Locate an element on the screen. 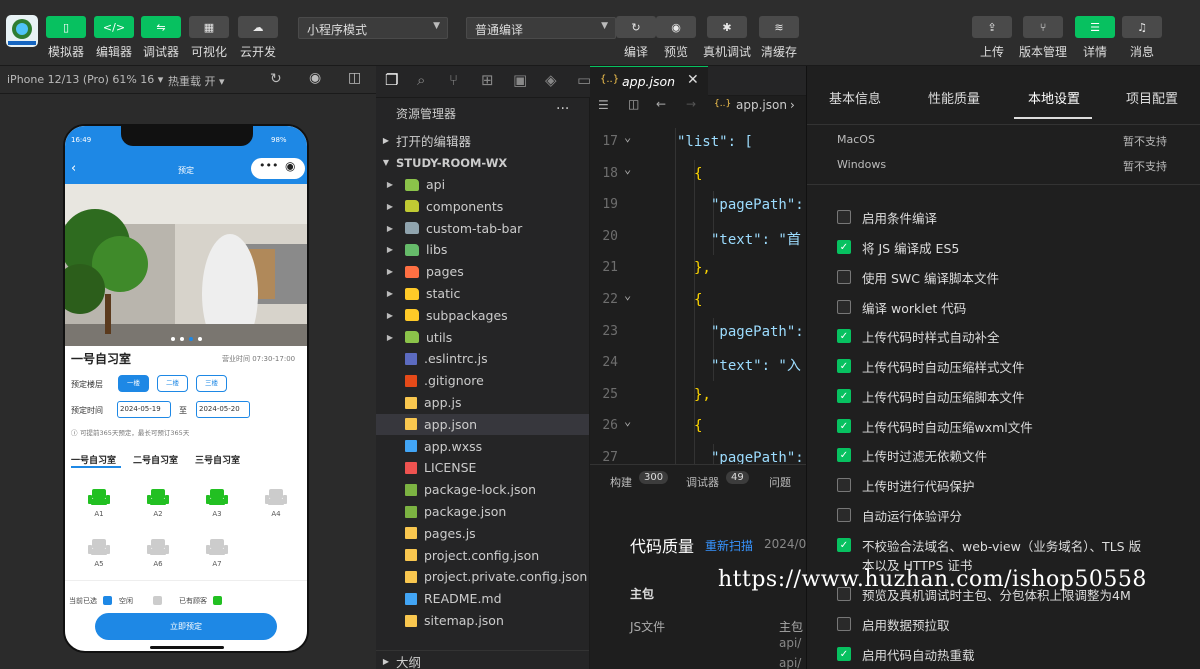  more-icon: ••• is located at coordinates (268, 165).